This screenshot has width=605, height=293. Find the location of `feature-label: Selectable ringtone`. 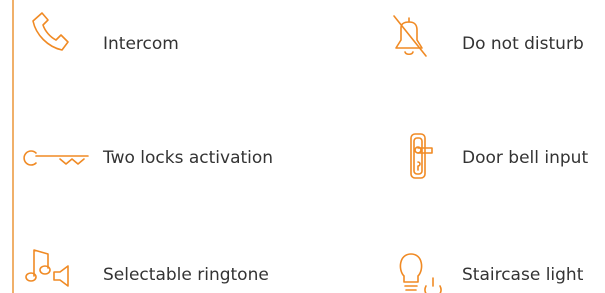

feature-label: Selectable ringtone is located at coordinates (186, 275).